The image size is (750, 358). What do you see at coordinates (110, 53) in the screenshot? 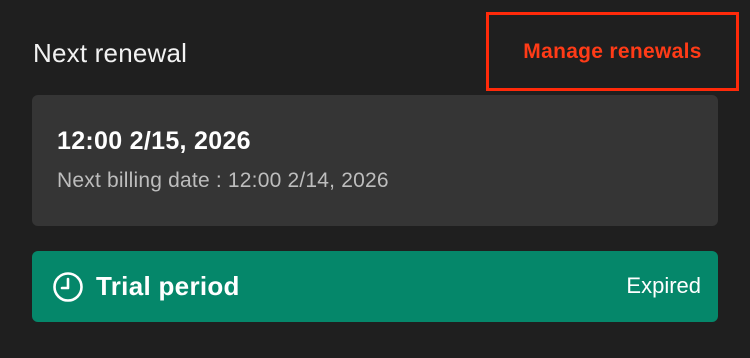
I see `next-renewal-heading: Next renewal` at bounding box center [110, 53].